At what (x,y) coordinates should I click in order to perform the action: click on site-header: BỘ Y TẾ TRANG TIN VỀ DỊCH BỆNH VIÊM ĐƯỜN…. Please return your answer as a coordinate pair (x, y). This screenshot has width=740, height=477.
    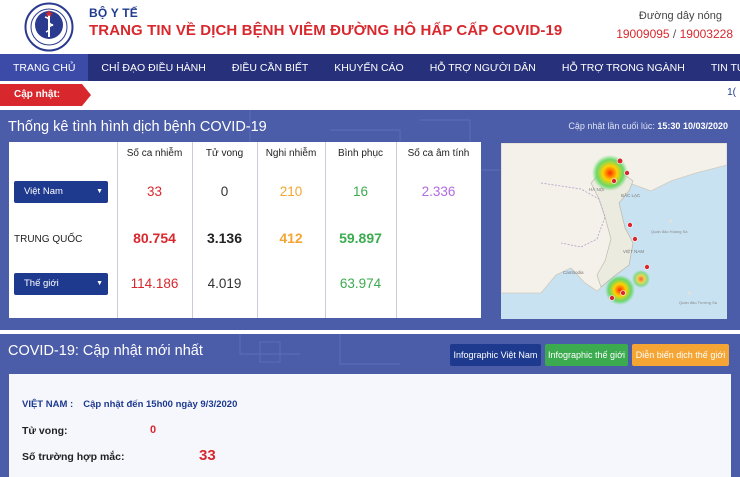
    Looking at the image, I should click on (370, 27).